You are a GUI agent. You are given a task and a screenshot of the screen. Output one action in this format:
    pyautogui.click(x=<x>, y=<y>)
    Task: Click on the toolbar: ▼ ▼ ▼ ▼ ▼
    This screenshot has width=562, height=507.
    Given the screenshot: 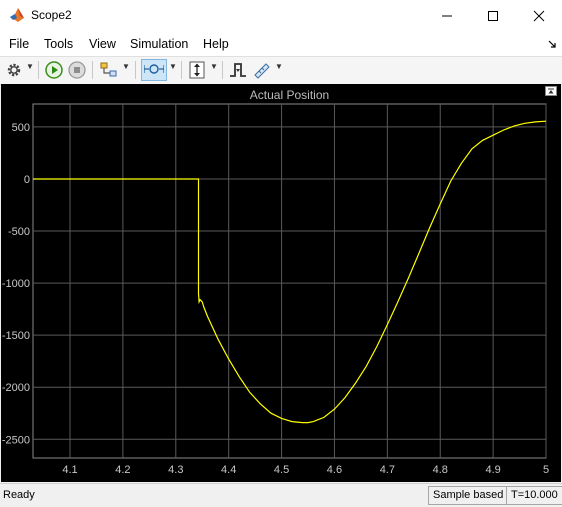 What is the action you would take?
    pyautogui.click(x=281, y=70)
    